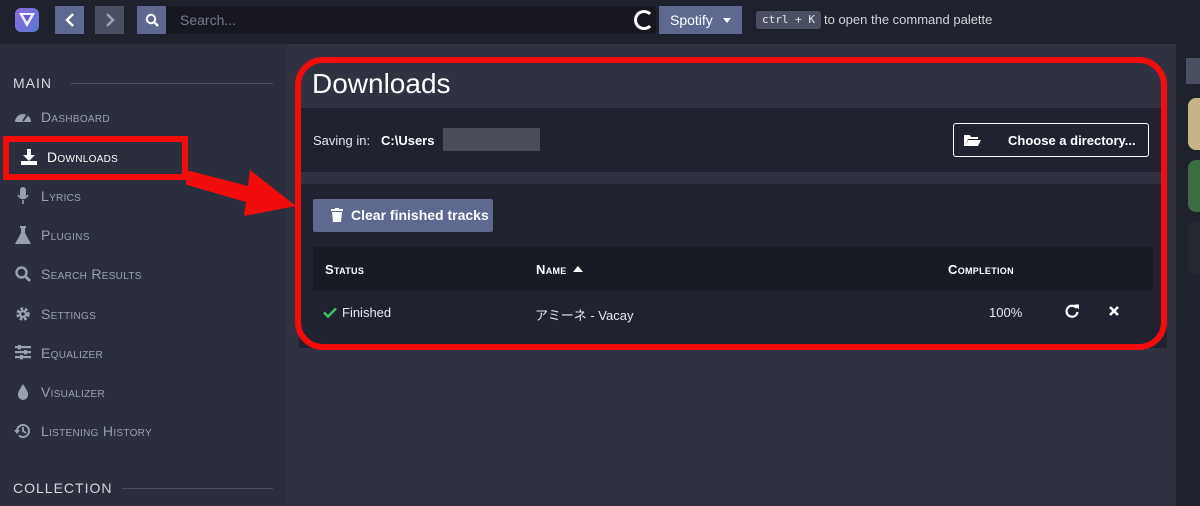 This screenshot has width=1200, height=506. What do you see at coordinates (241, 193) in the screenshot?
I see `arrow-icon` at bounding box center [241, 193].